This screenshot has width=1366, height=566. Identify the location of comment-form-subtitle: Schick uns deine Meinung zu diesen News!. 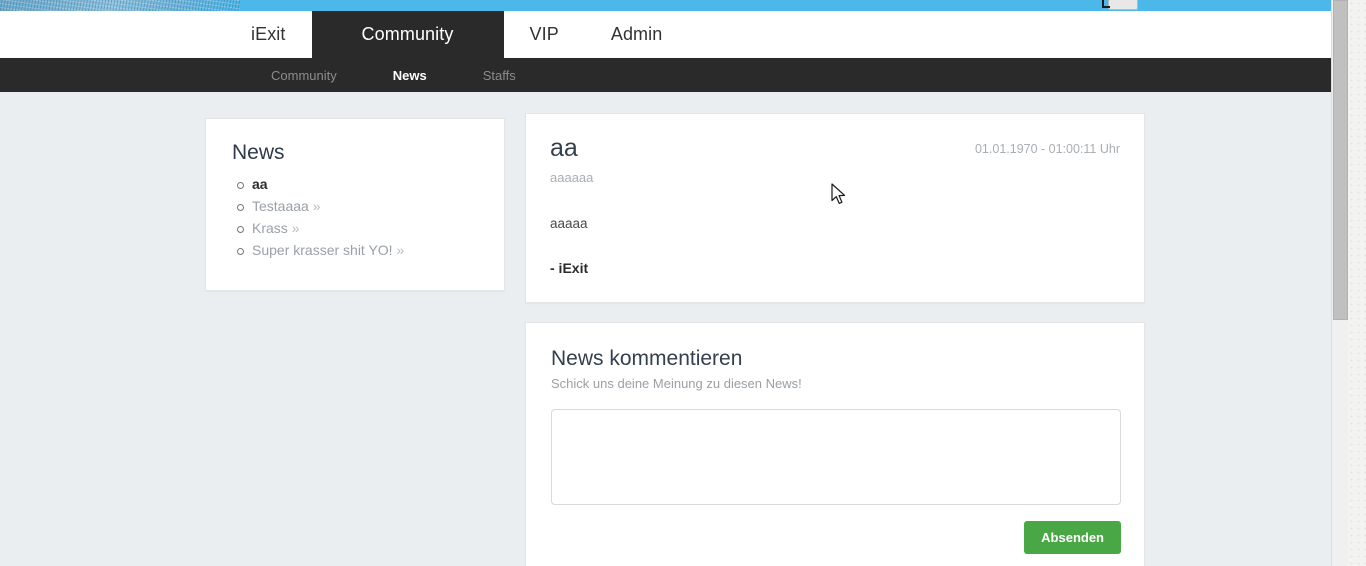
(676, 383).